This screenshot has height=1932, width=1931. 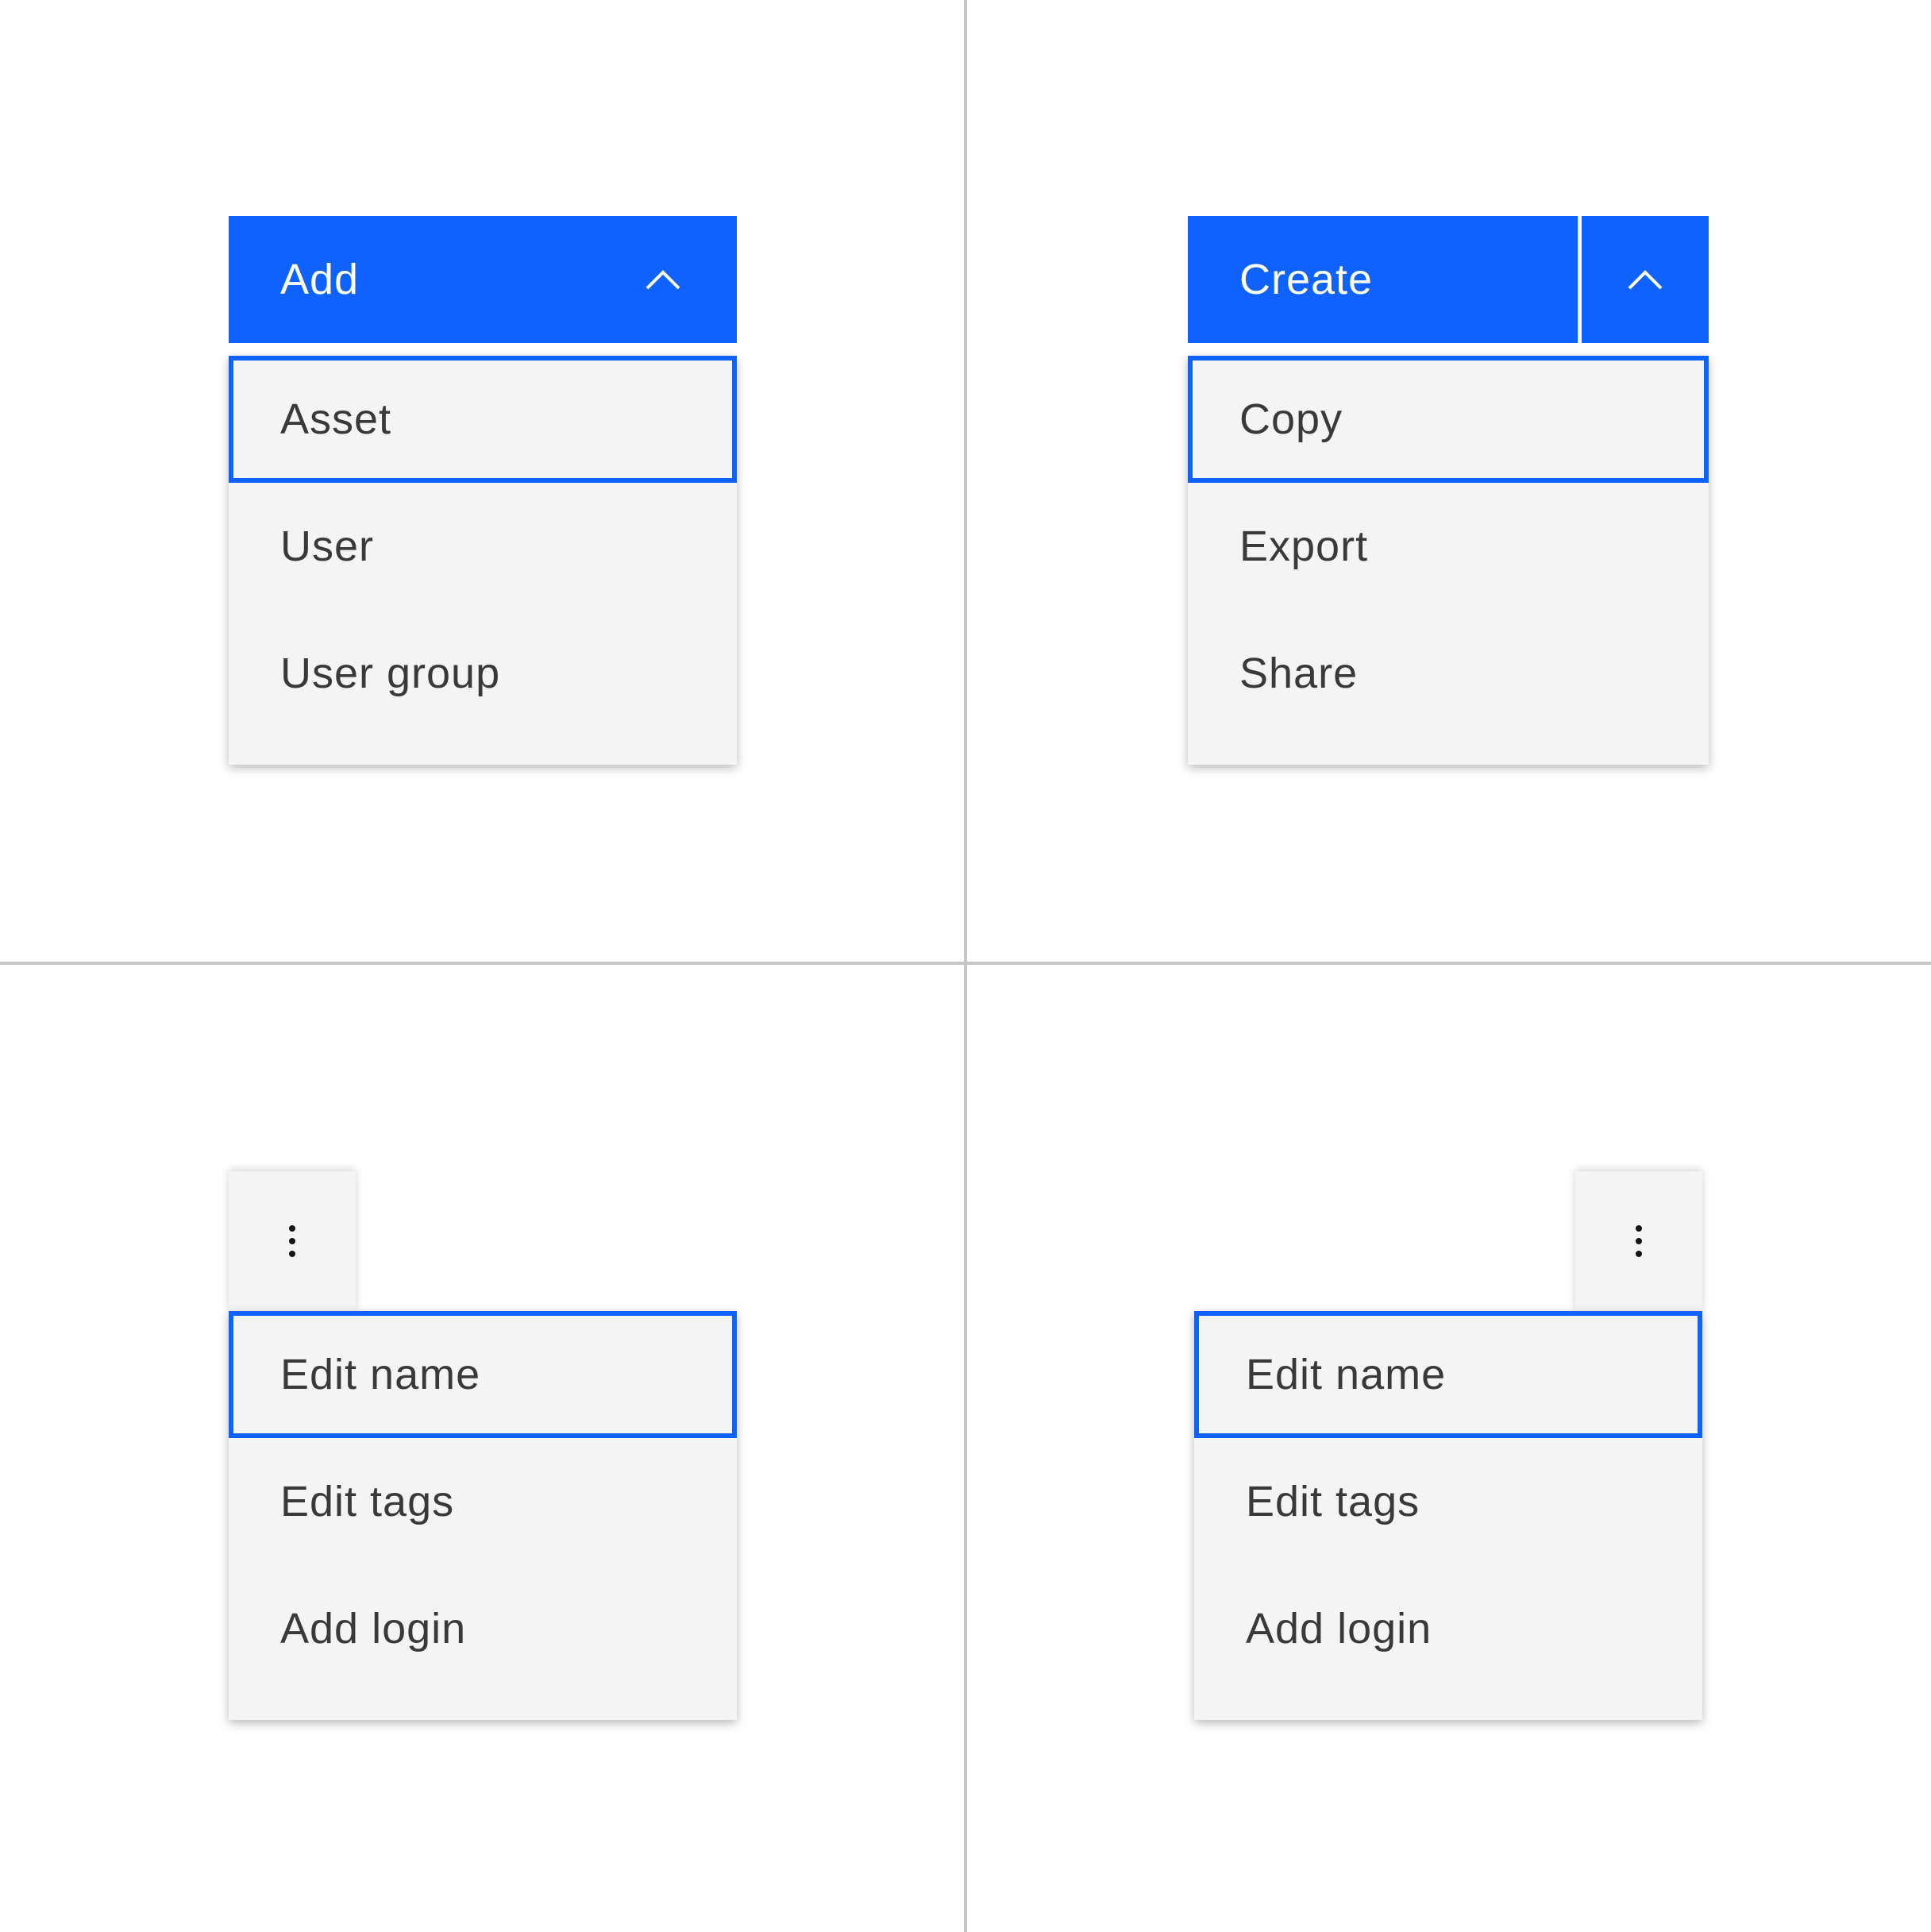 I want to click on menu-item-export: Export, so click(x=1448, y=546).